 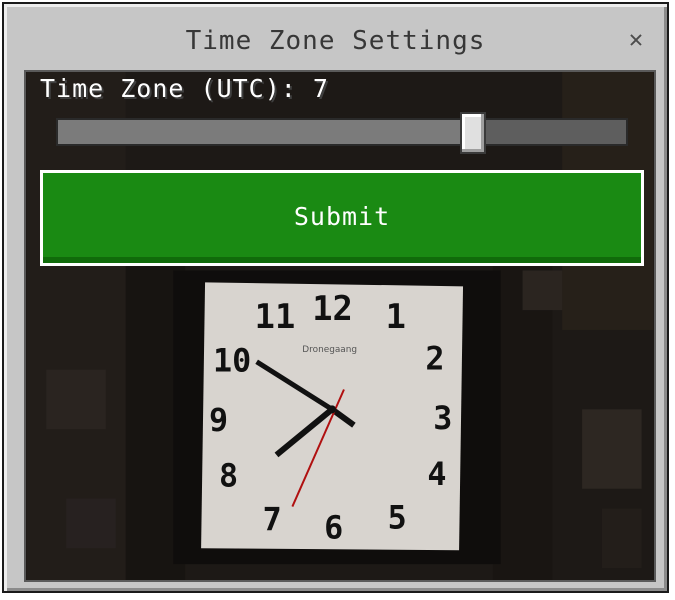 I want to click on clock-number: 1, so click(x=396, y=316).